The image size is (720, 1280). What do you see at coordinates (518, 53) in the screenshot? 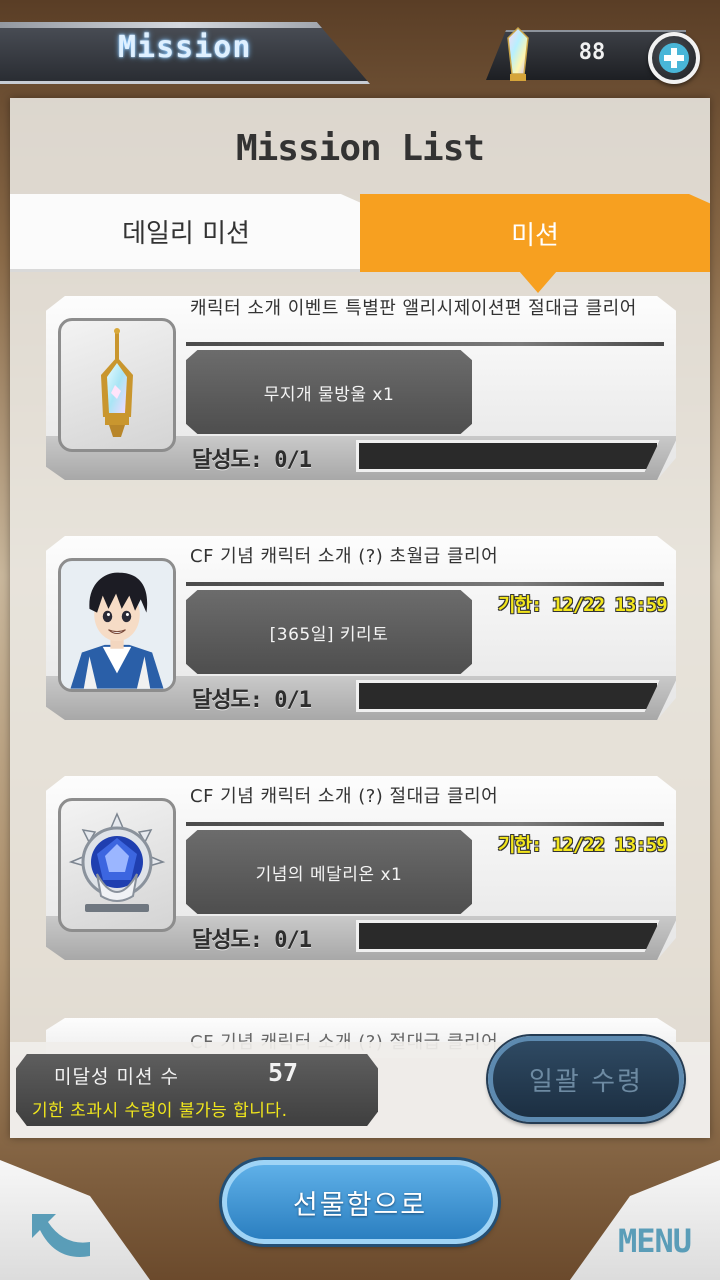
I see `rainbow-crystal-icon` at bounding box center [518, 53].